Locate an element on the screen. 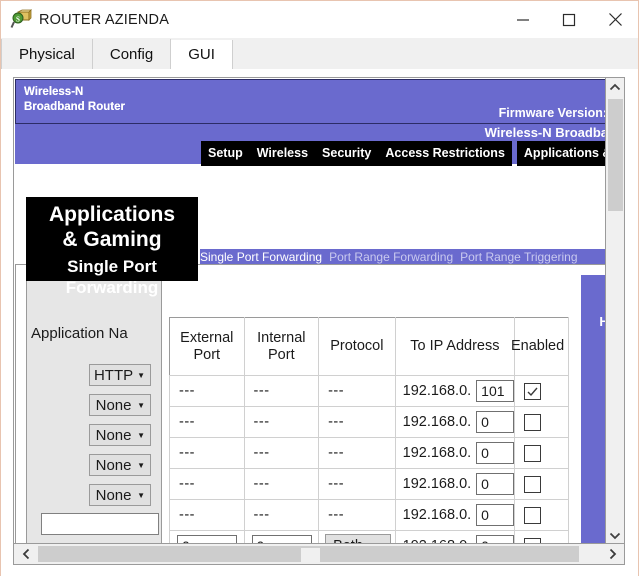 Image resolution: width=639 pixels, height=576 pixels. column-header-external-port: External Port is located at coordinates (207, 346).